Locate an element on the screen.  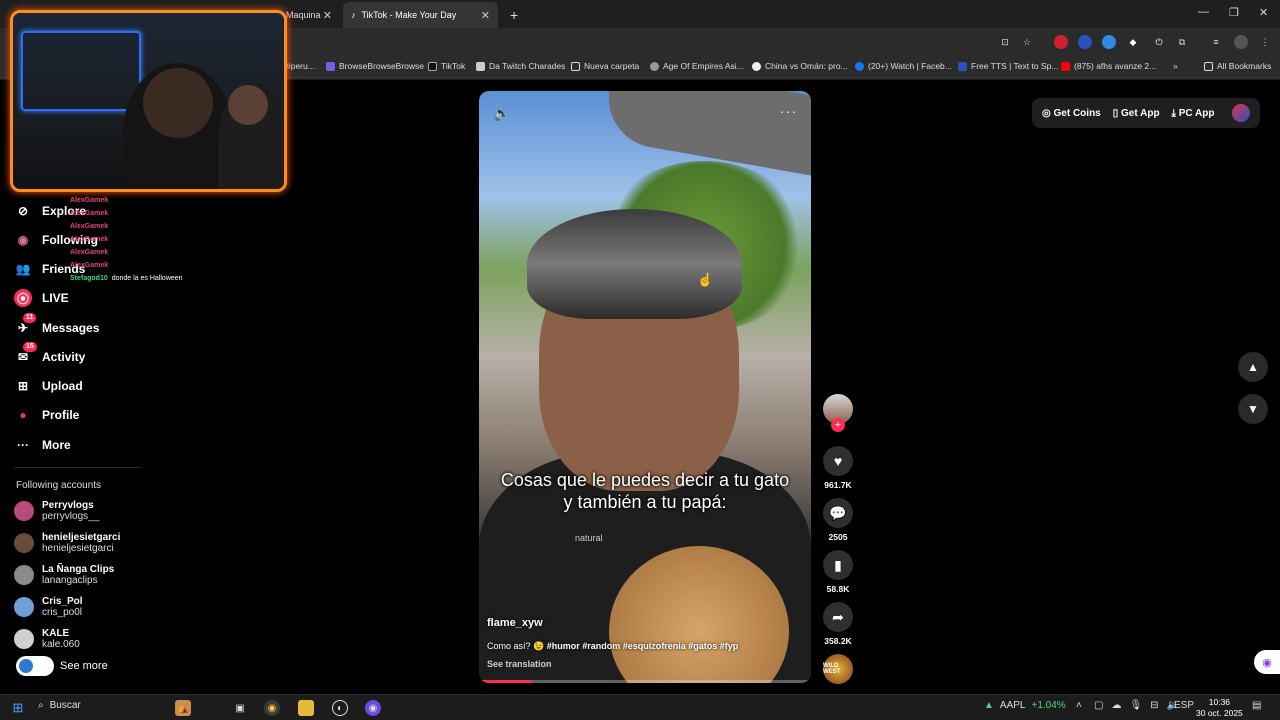
bookmarks-overflow-button: » is located at coordinates (1175, 66).